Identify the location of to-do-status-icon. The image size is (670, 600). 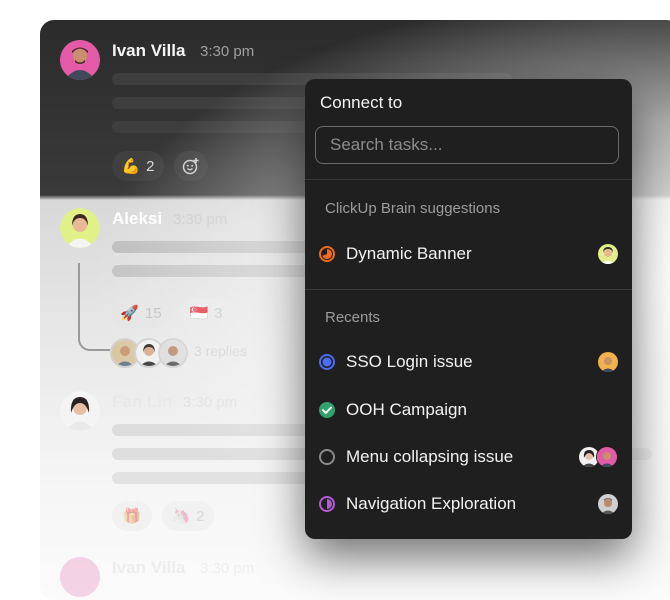
(327, 457).